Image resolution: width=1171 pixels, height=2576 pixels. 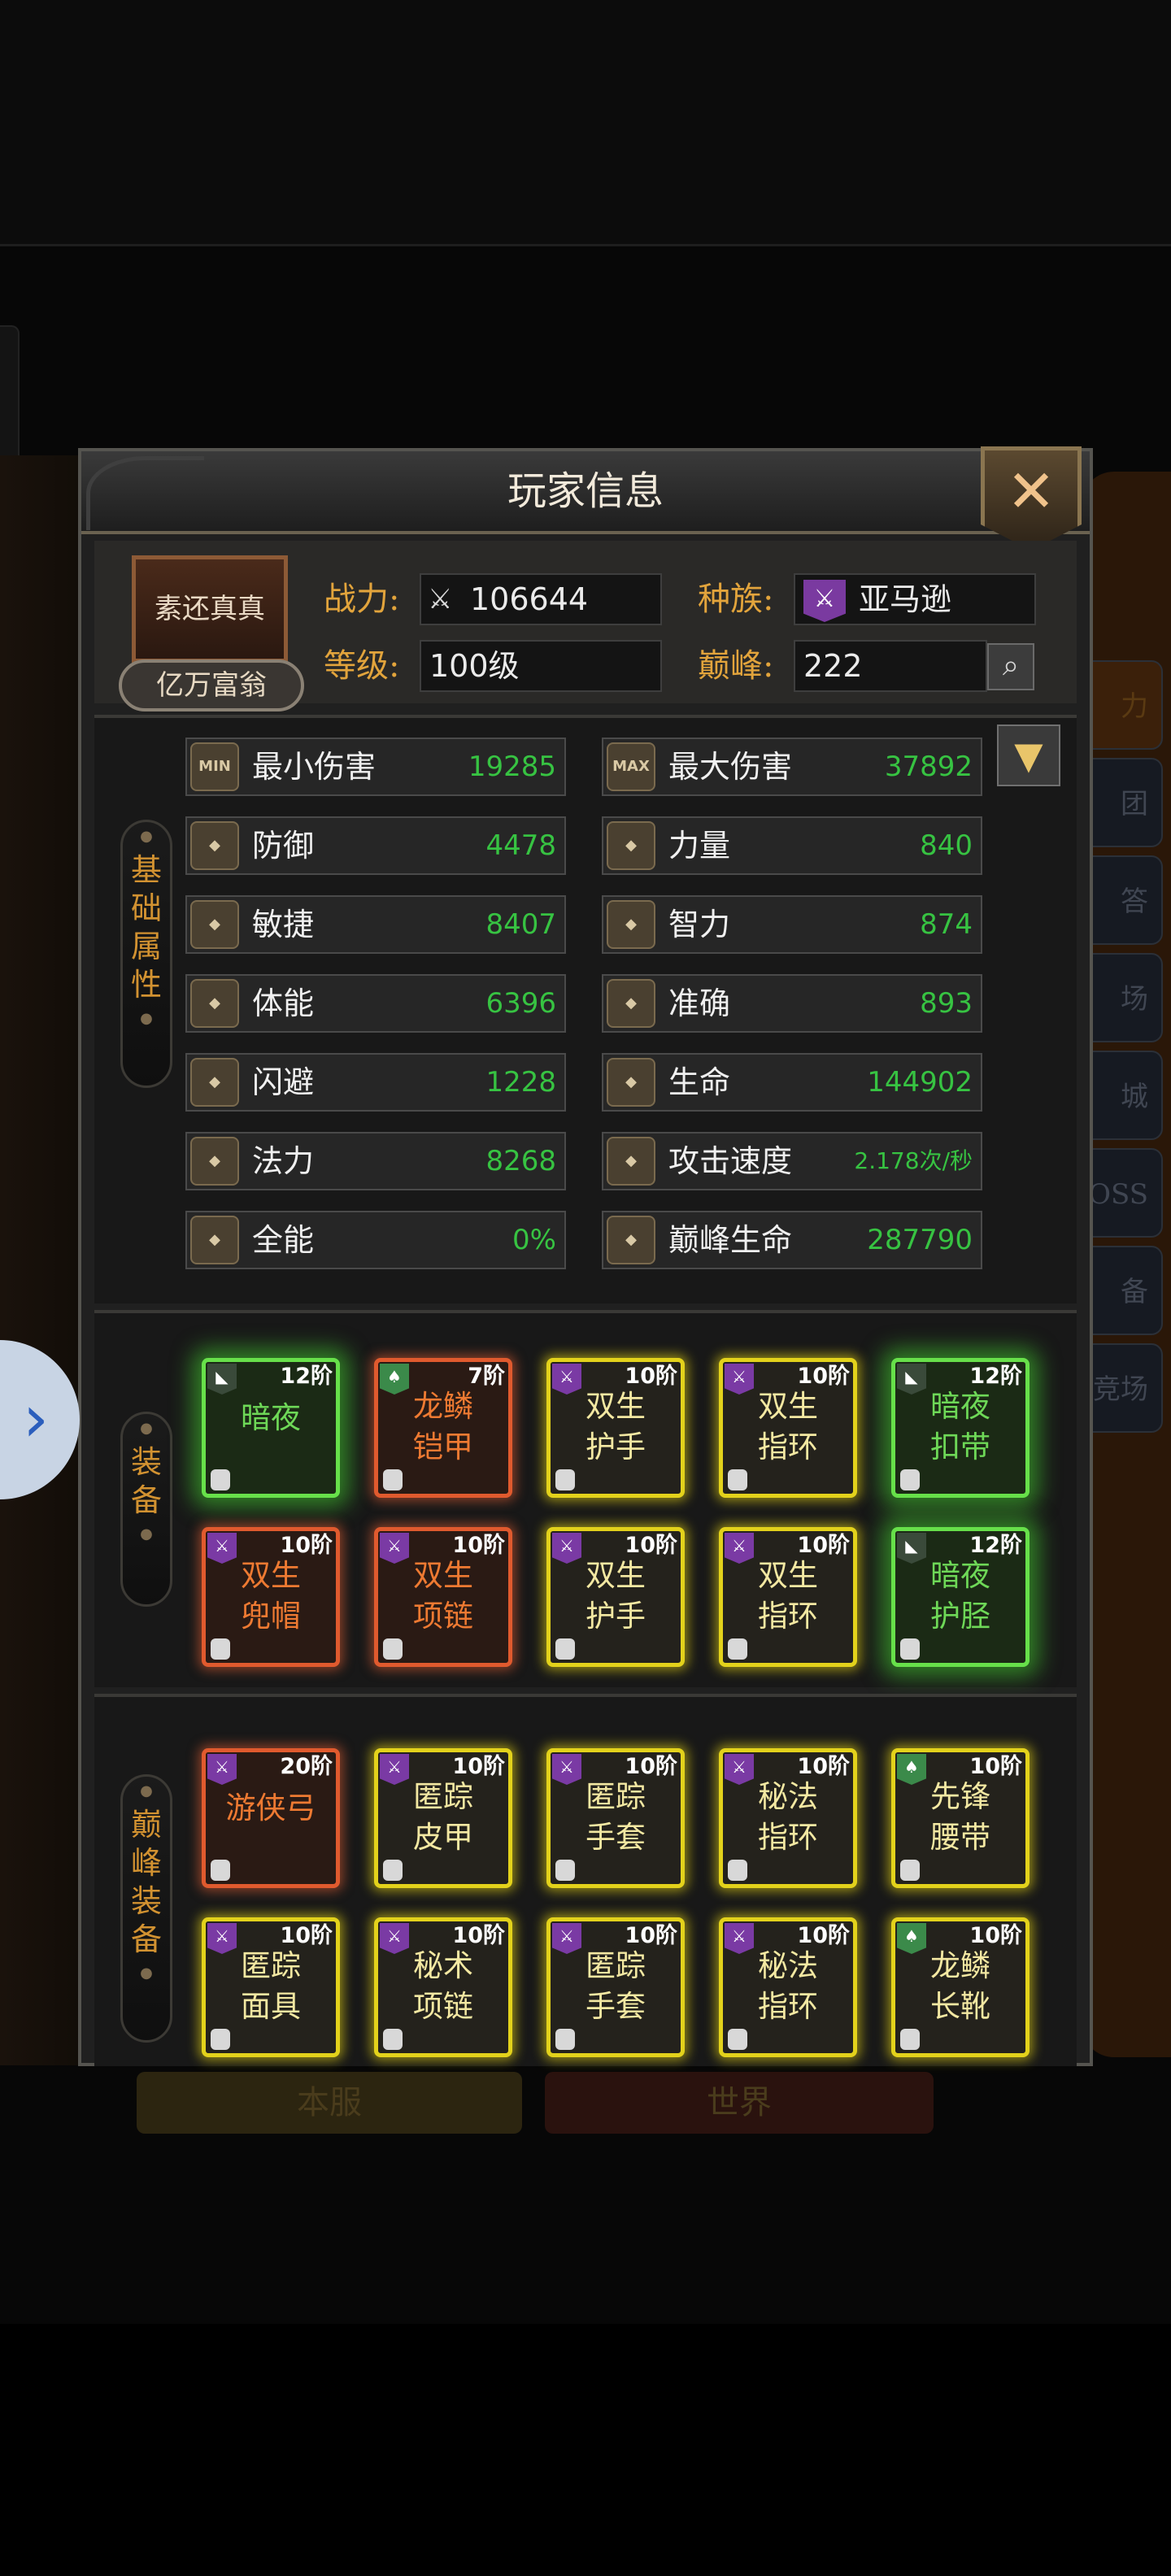 I want to click on crossed-swords-icon: ⚔, so click(x=441, y=599).